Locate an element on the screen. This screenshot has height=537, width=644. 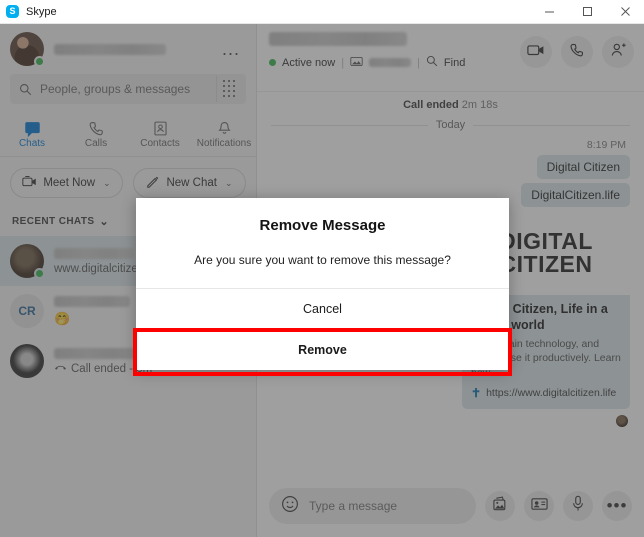
skype-logo-letter: S is located at coordinates (12, 11).